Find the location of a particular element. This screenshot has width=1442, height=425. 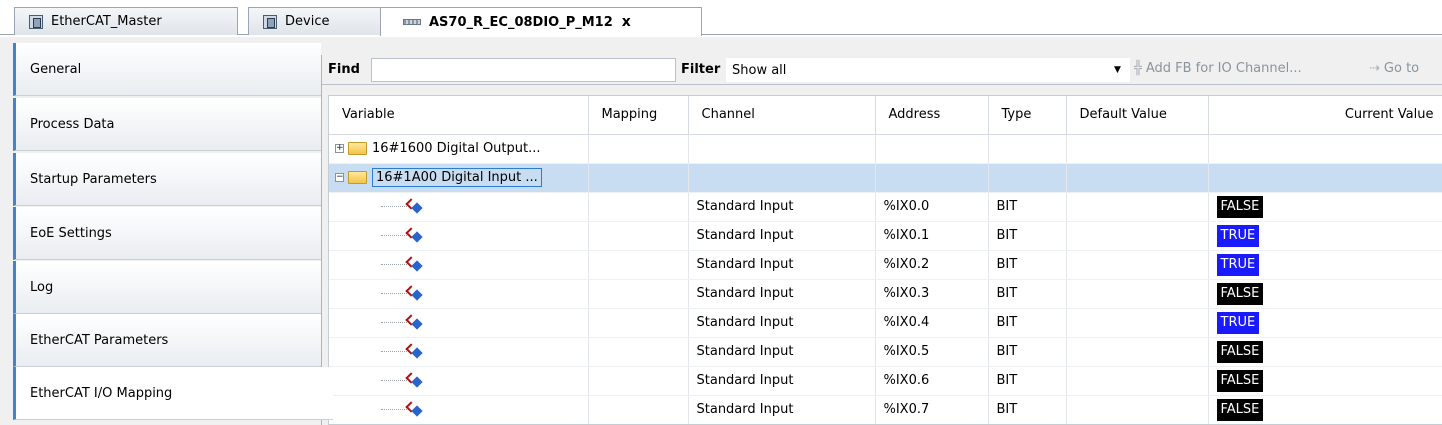

go-to-button: ⇢ Go to is located at coordinates (1394, 68).